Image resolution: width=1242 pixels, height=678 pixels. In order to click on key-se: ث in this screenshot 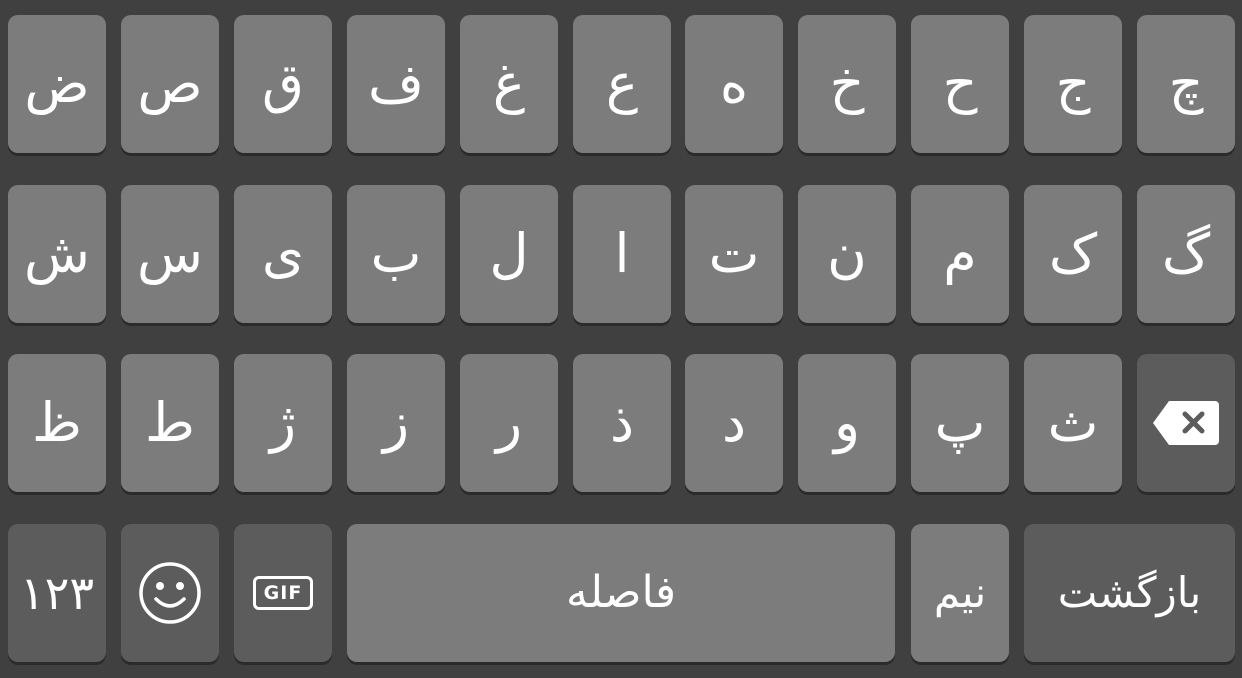, I will do `click(1073, 423)`.